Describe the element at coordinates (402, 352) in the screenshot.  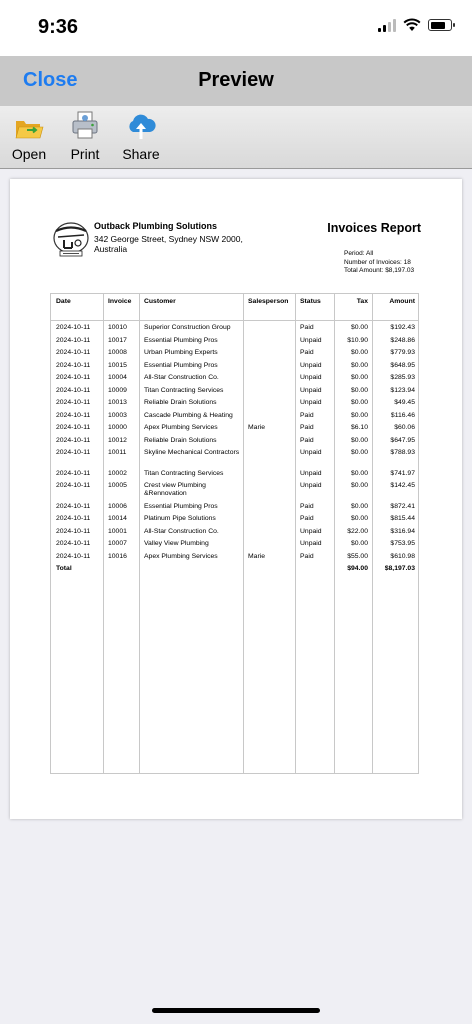
I see `cell-amount: $779.93` at that location.